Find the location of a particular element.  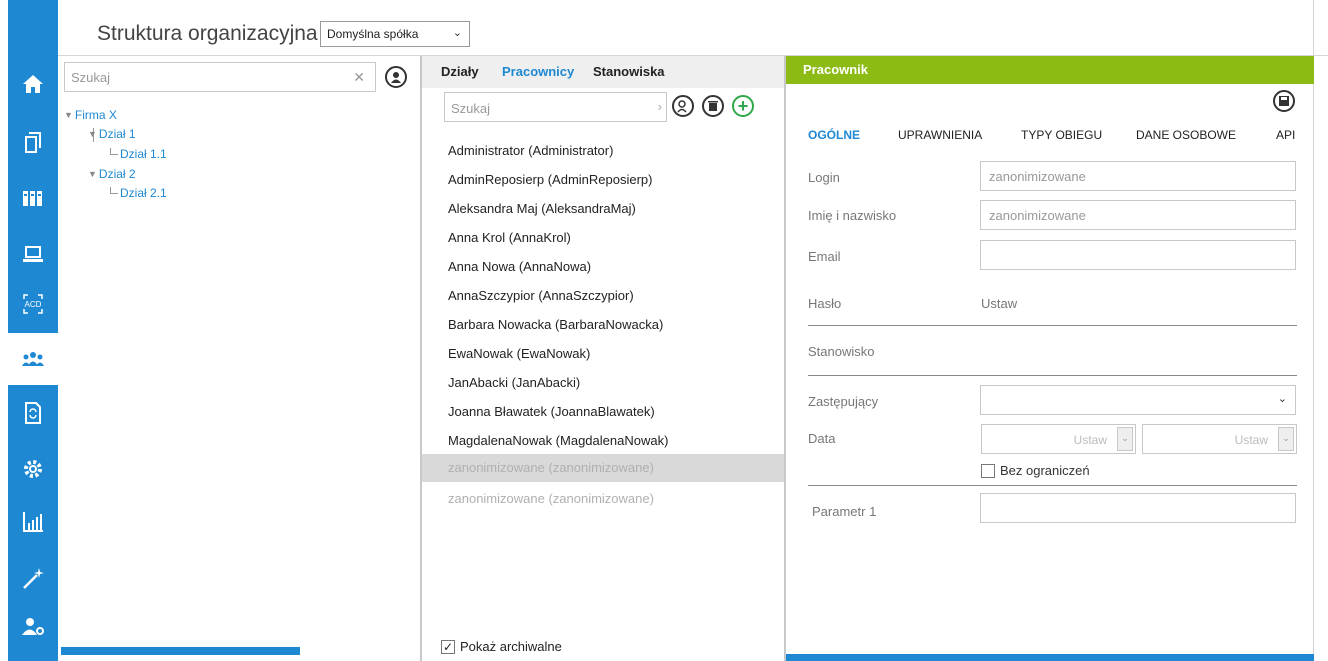

tree-node-label: Dział 2.1 is located at coordinates (143, 193).